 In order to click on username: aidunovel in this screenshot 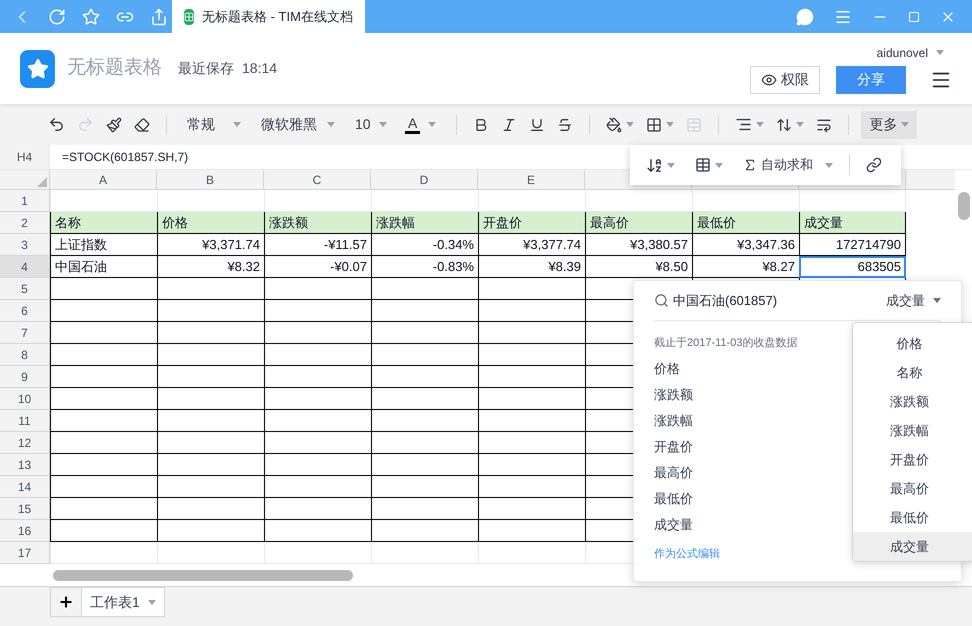, I will do `click(902, 53)`.